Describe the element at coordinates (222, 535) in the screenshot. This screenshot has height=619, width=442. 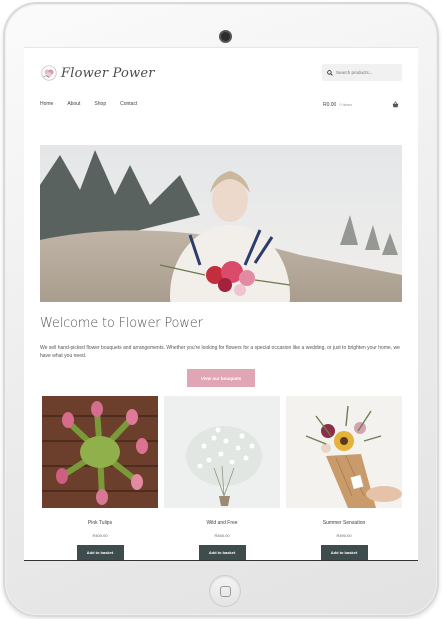
I see `product-price: R450.00` at that location.